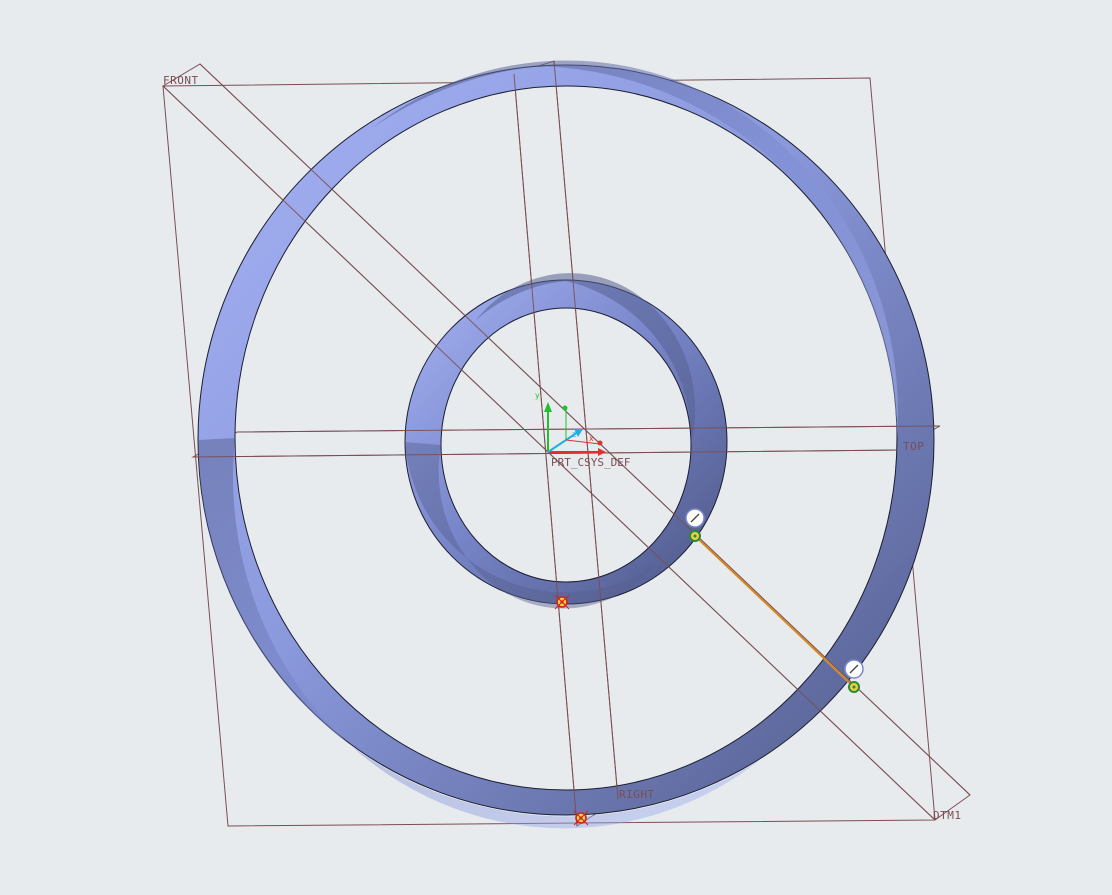 This screenshot has height=895, width=1112. I want to click on front-plane-label: FRONT, so click(181, 80).